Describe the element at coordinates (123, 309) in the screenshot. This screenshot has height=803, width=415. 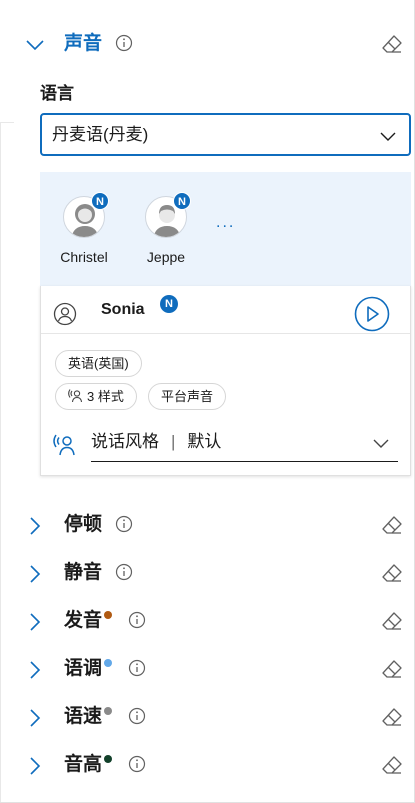
I see `selected-voice-name: Sonia` at that location.